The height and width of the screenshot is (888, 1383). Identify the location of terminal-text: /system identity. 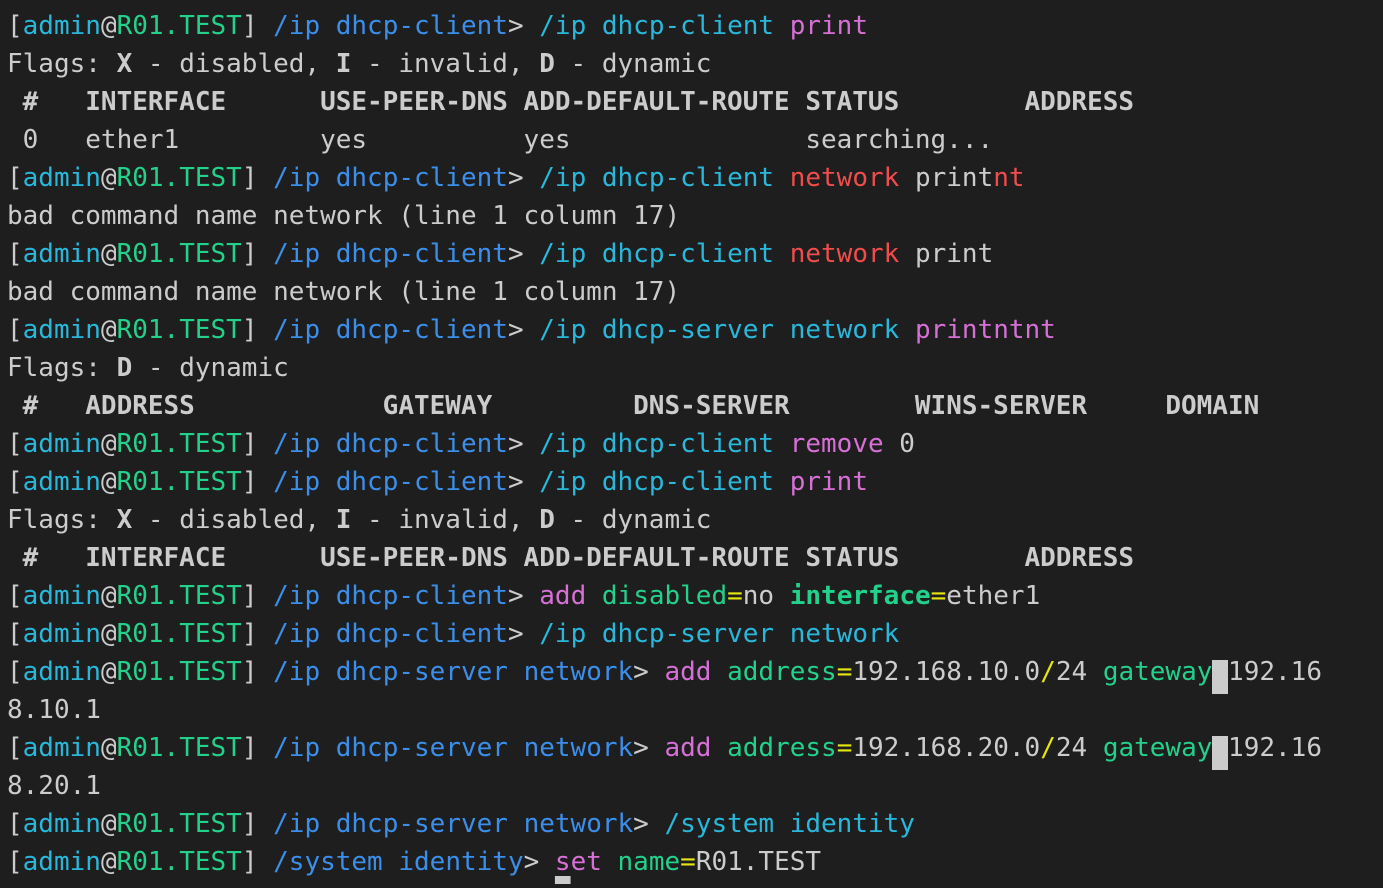
(398, 862).